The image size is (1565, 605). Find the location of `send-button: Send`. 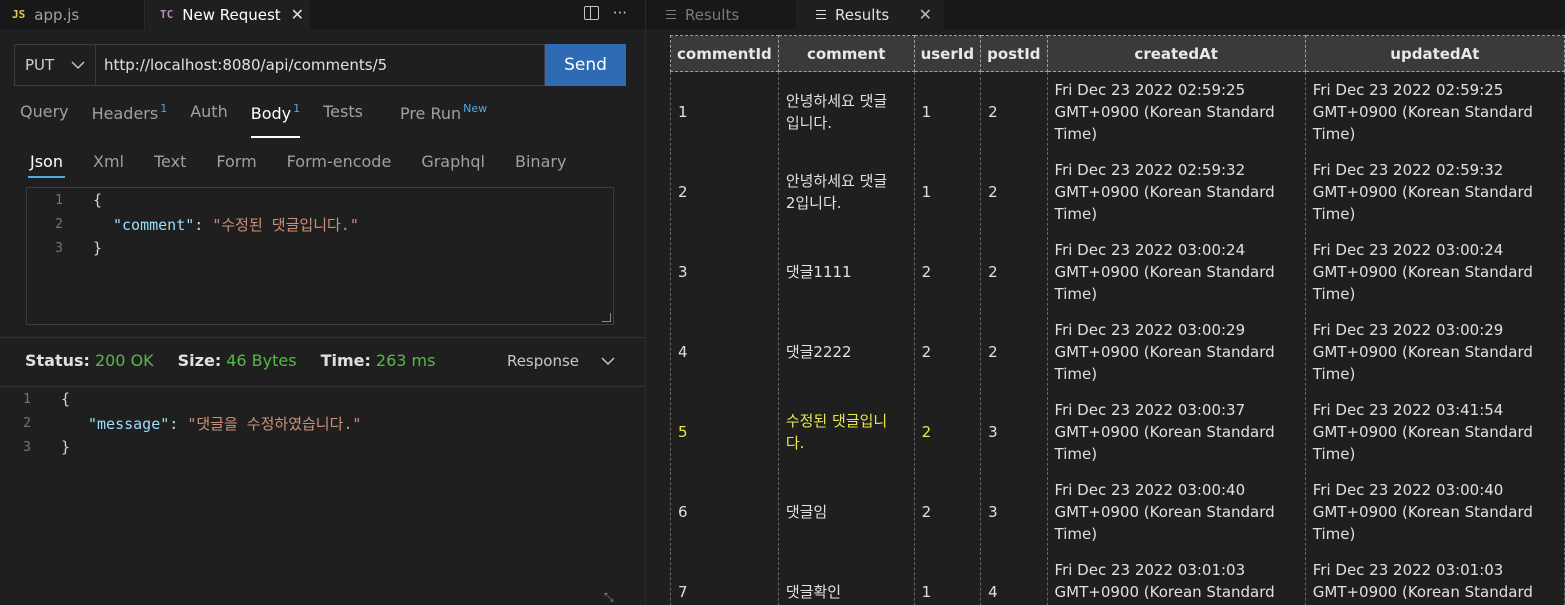

send-button: Send is located at coordinates (585, 65).